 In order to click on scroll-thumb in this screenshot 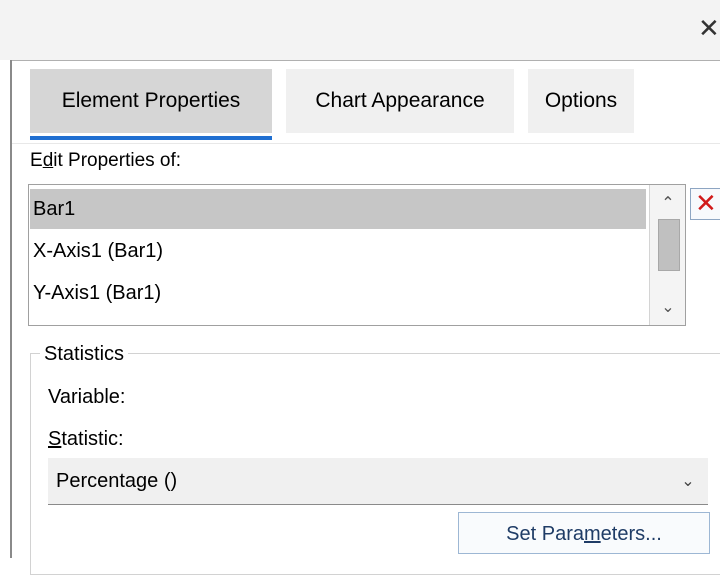, I will do `click(669, 245)`.